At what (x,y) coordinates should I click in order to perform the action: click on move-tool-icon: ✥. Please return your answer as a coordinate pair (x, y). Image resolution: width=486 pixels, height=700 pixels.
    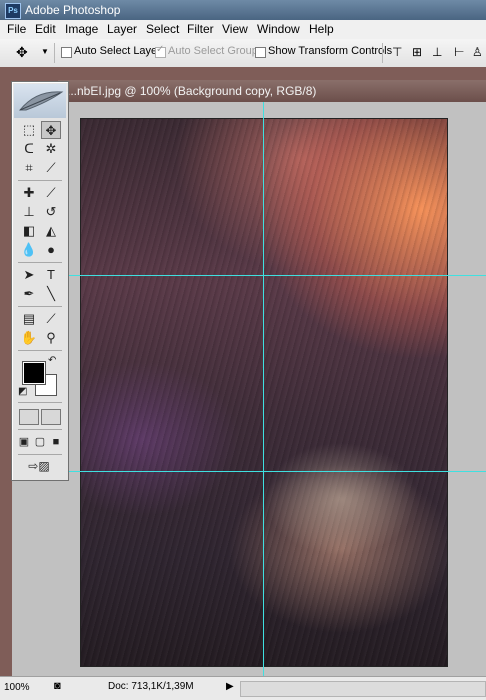
    Looking at the image, I should click on (51, 130).